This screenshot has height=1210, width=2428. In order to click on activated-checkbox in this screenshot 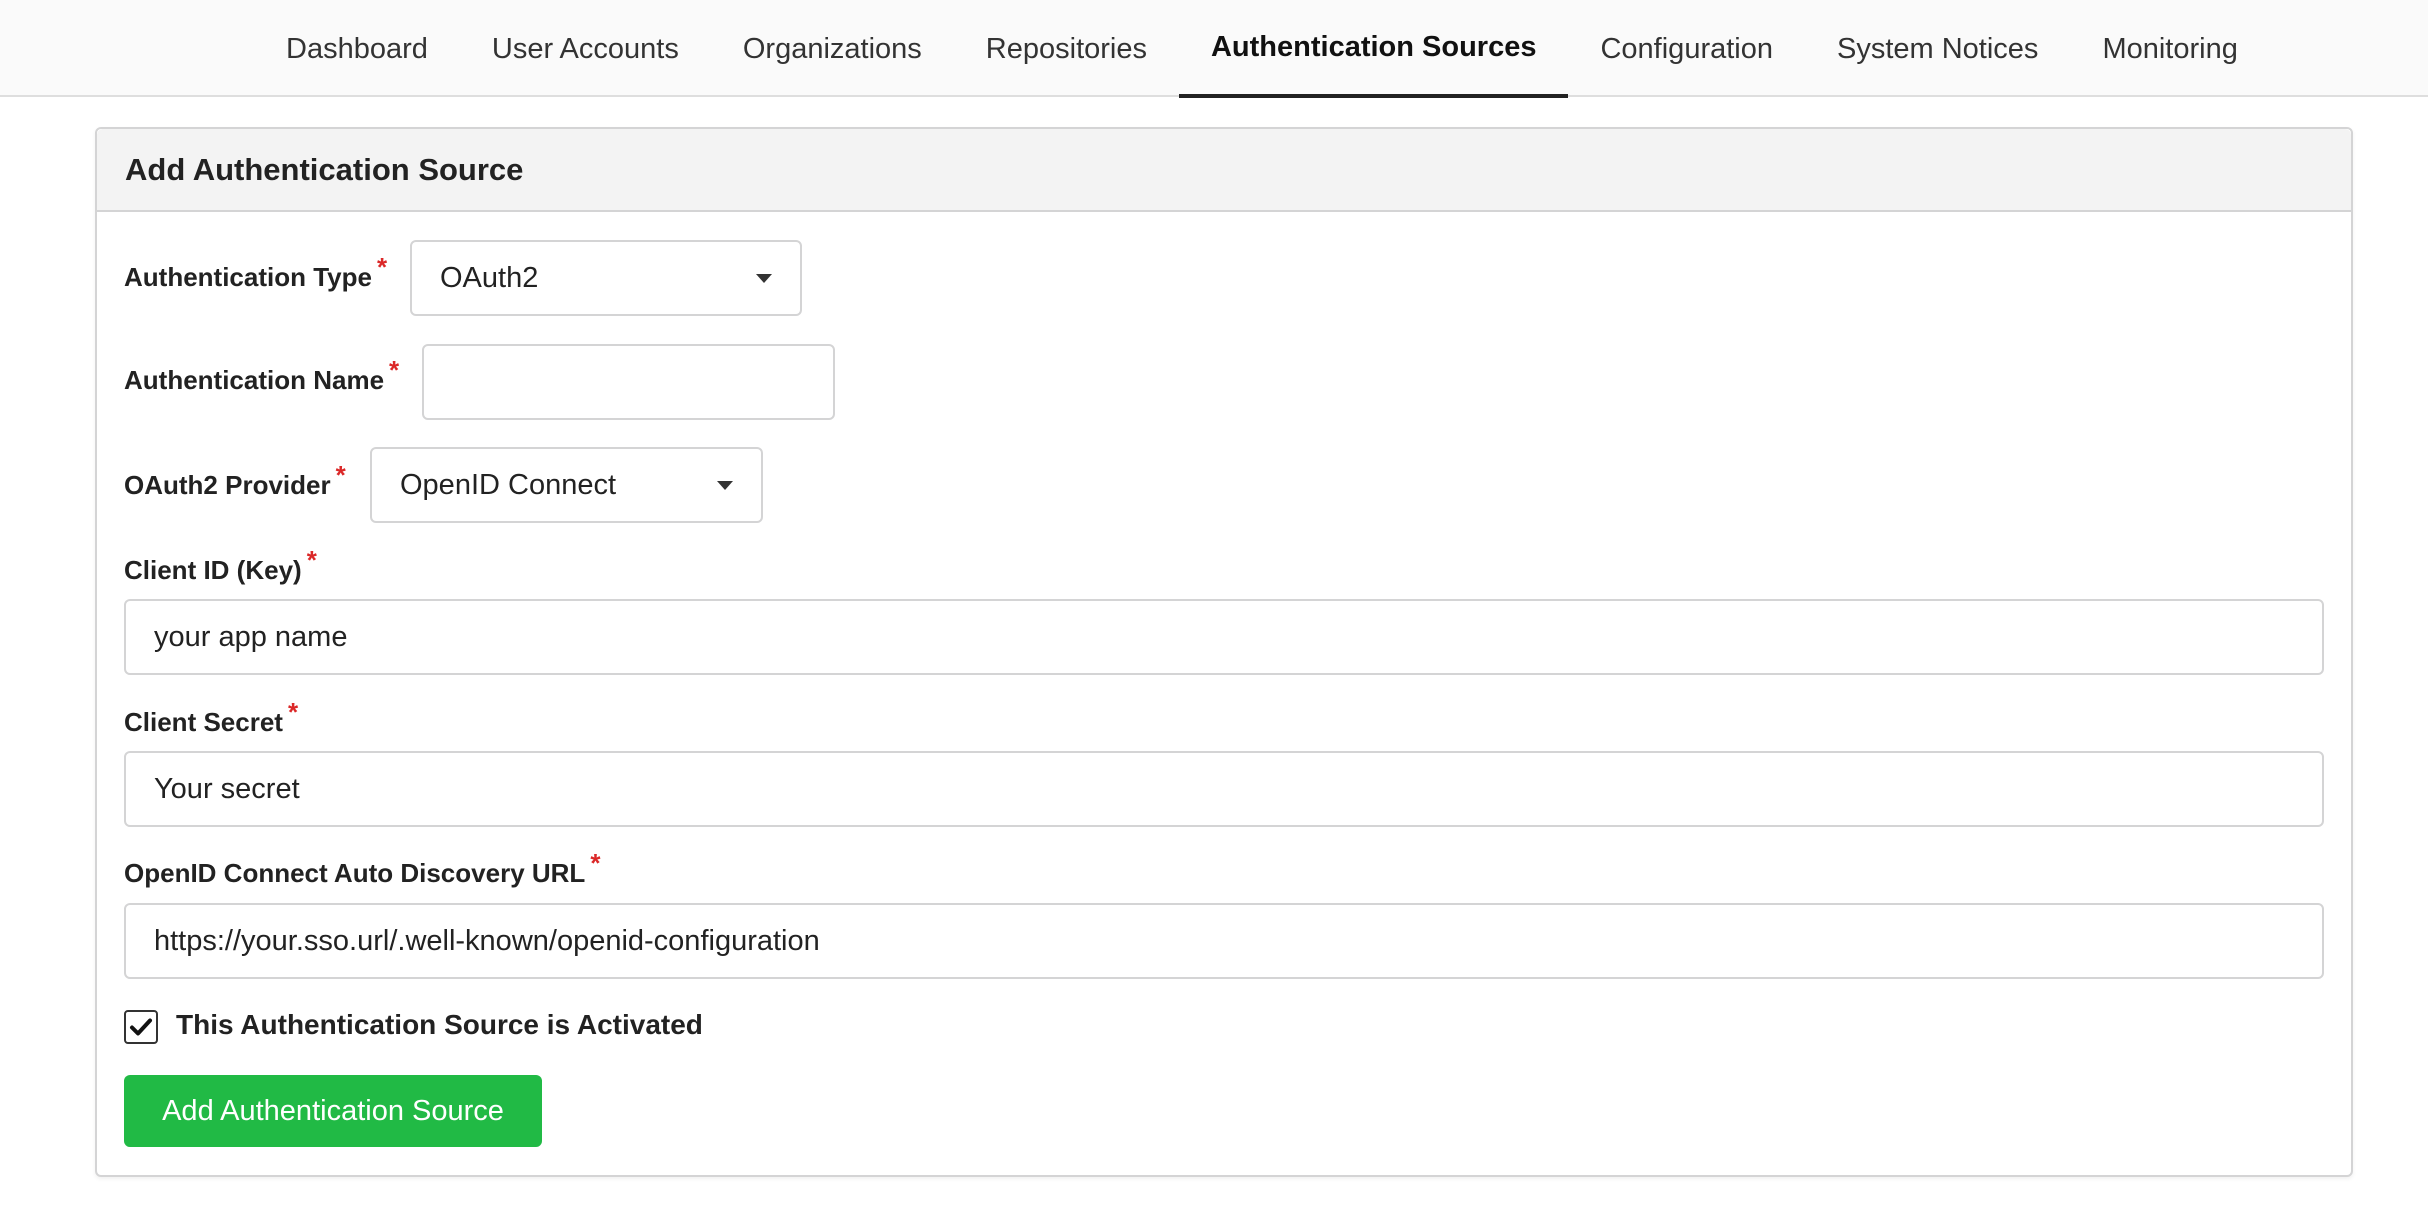, I will do `click(141, 1027)`.